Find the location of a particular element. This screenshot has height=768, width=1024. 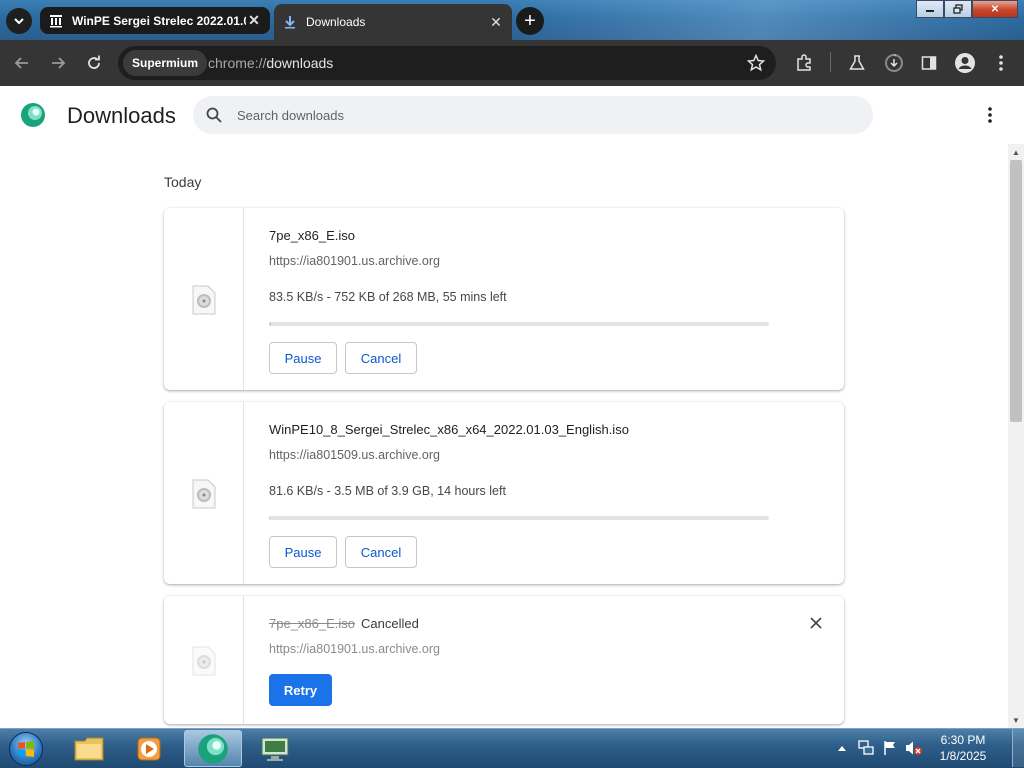

url-path: downloads is located at coordinates (300, 63).